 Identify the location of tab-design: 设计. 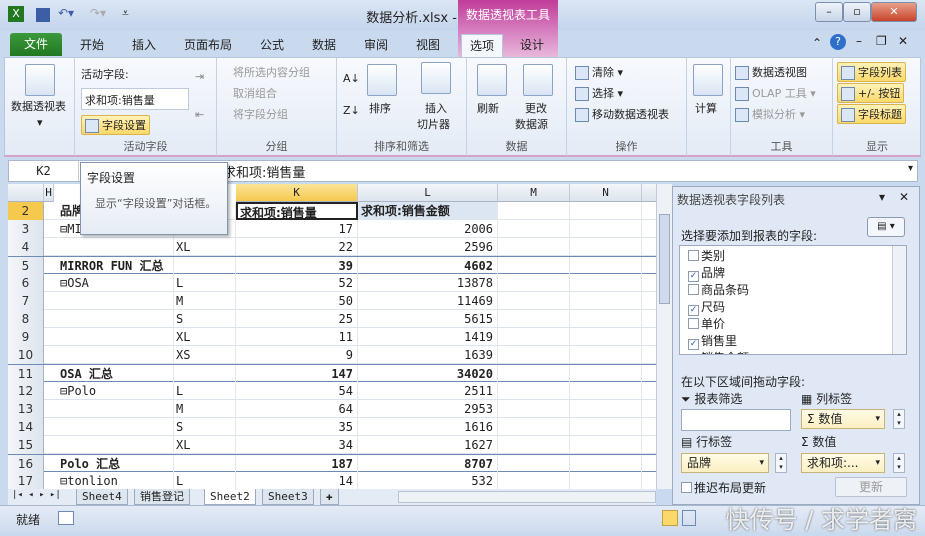
(532, 45).